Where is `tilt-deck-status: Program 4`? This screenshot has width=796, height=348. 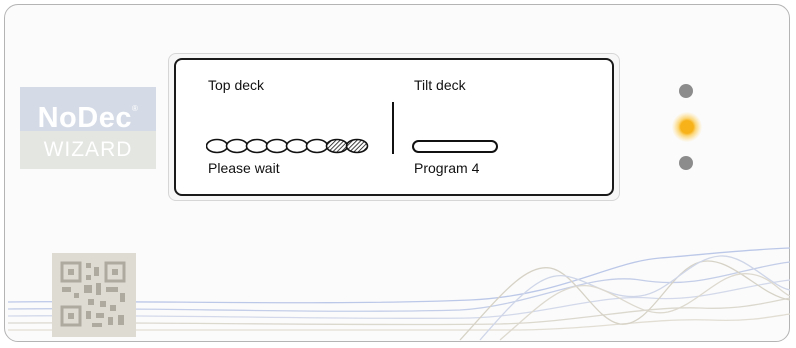
tilt-deck-status: Program 4 is located at coordinates (447, 168).